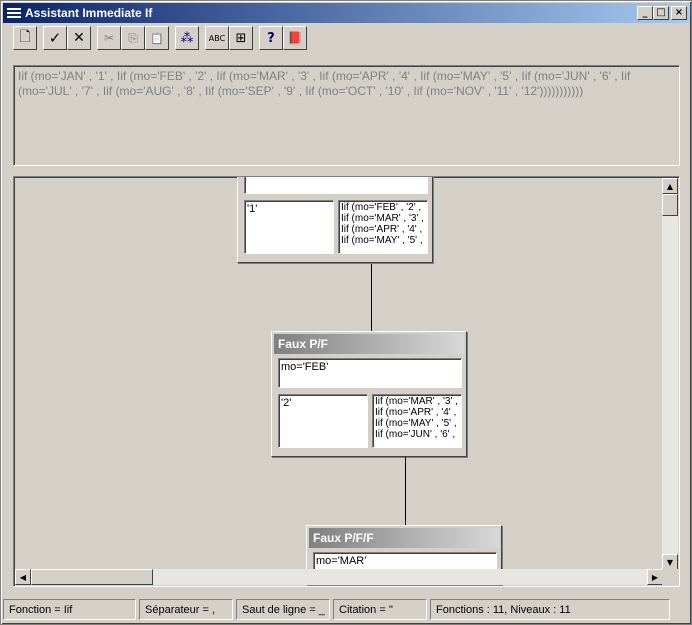 Image resolution: width=692 pixels, height=625 pixels. I want to click on scroll-up-button: ▲, so click(670, 186).